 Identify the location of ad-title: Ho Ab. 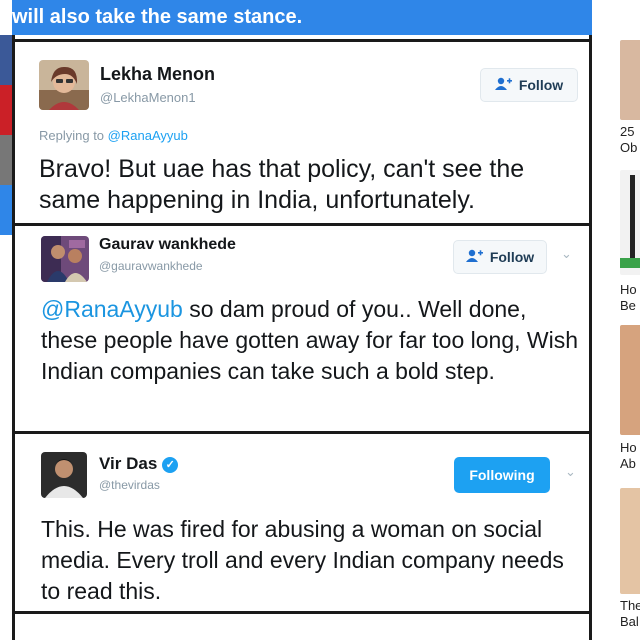
(628, 456).